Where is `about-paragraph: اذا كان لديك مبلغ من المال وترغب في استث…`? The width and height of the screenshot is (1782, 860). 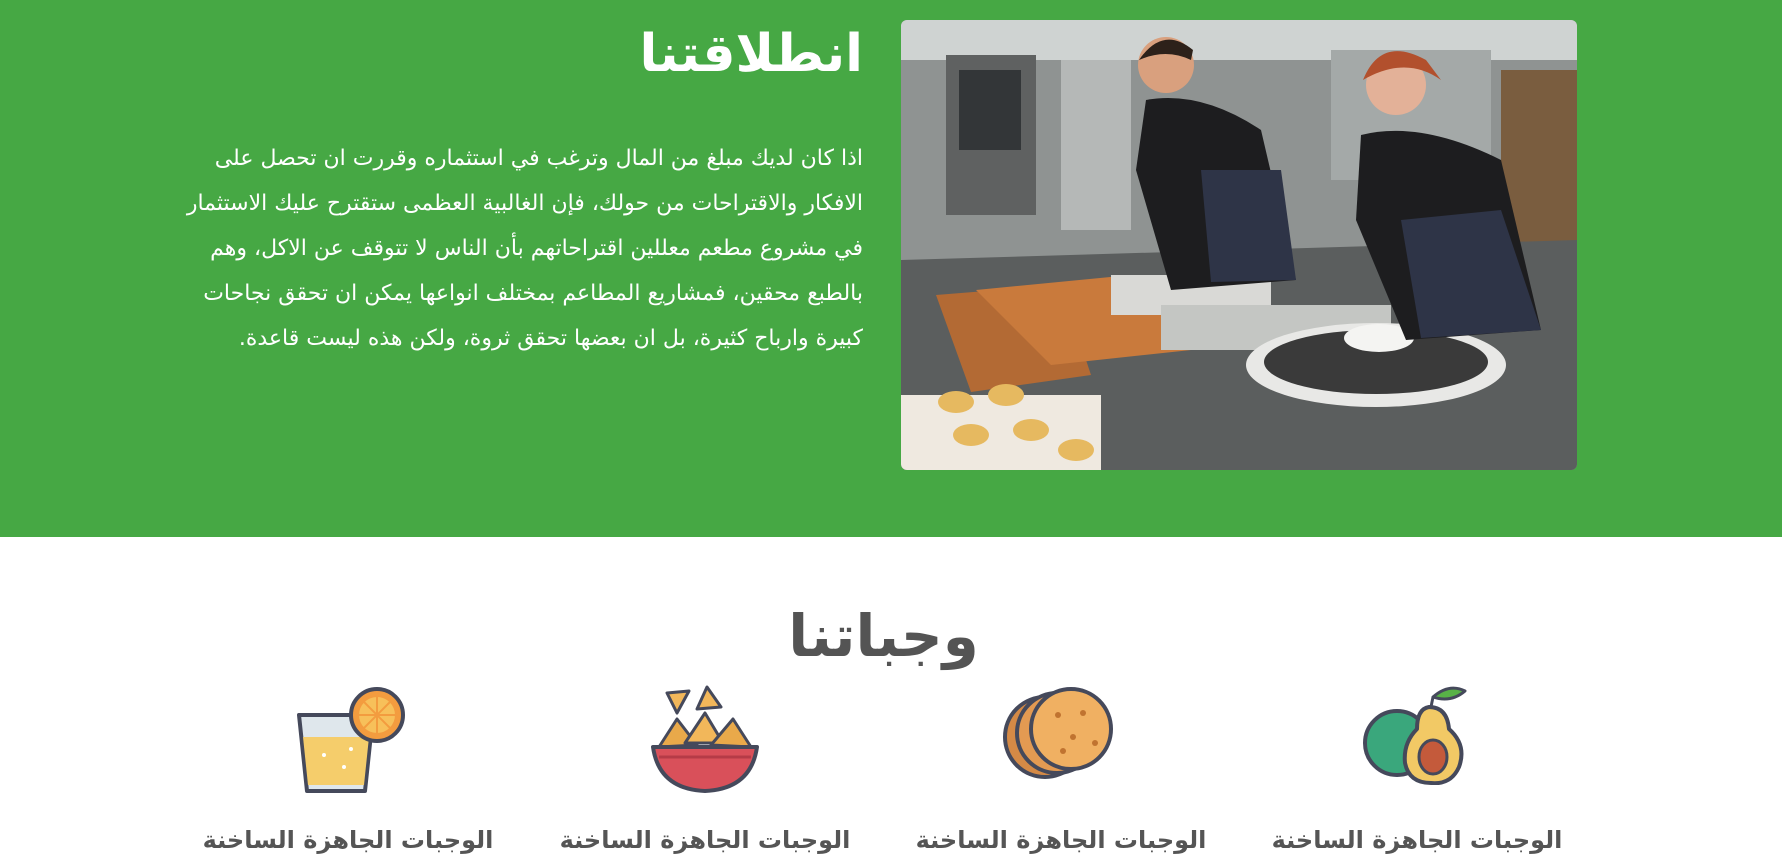 about-paragraph: اذا كان لديك مبلغ من المال وترغب في استث… is located at coordinates (524, 248).